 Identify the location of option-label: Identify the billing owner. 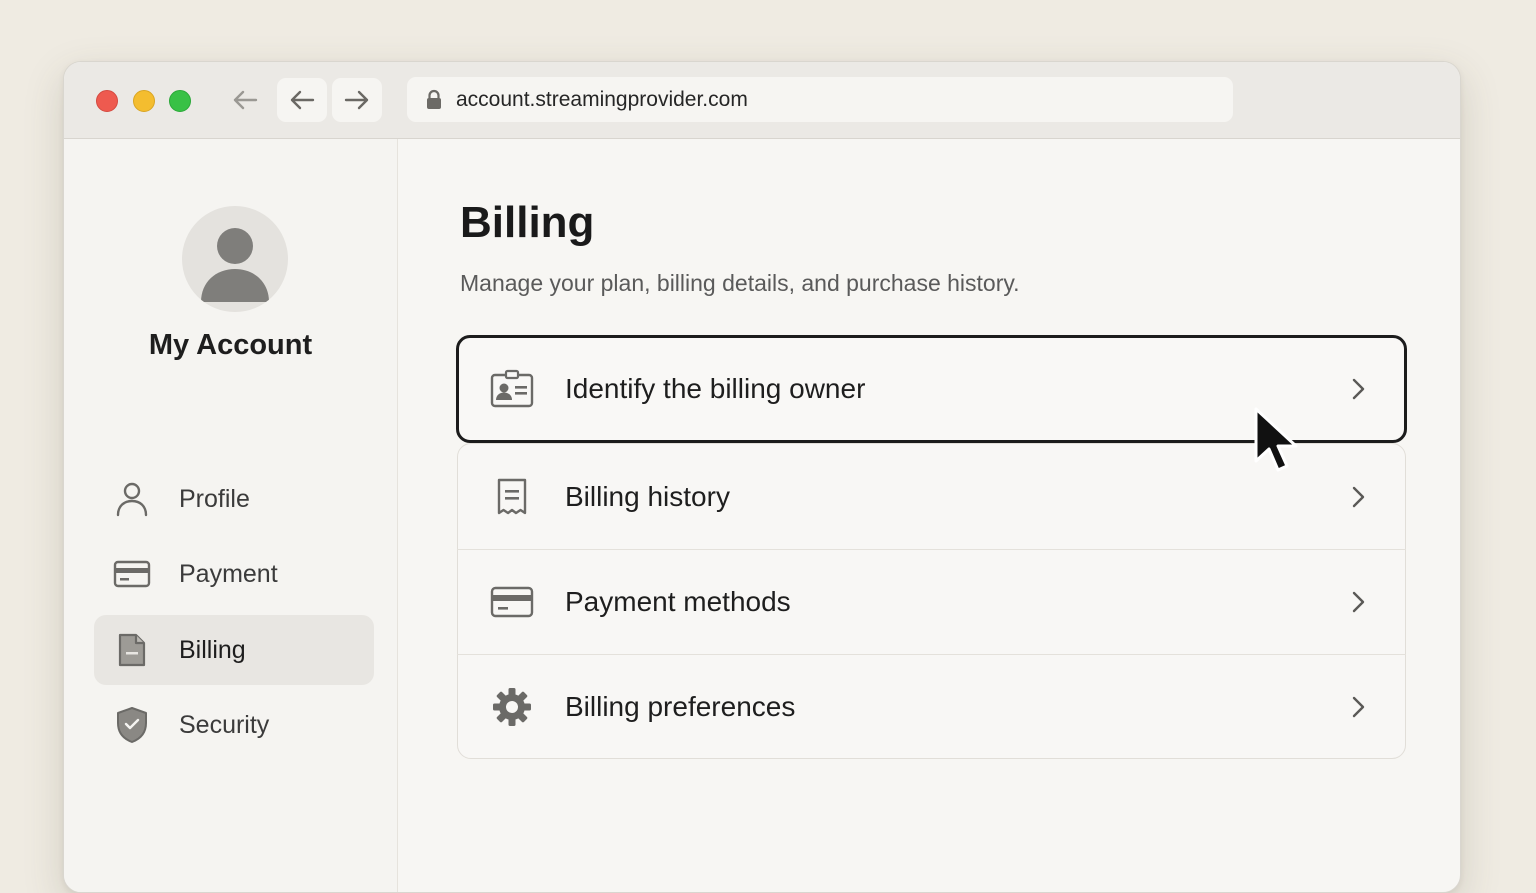
(715, 388).